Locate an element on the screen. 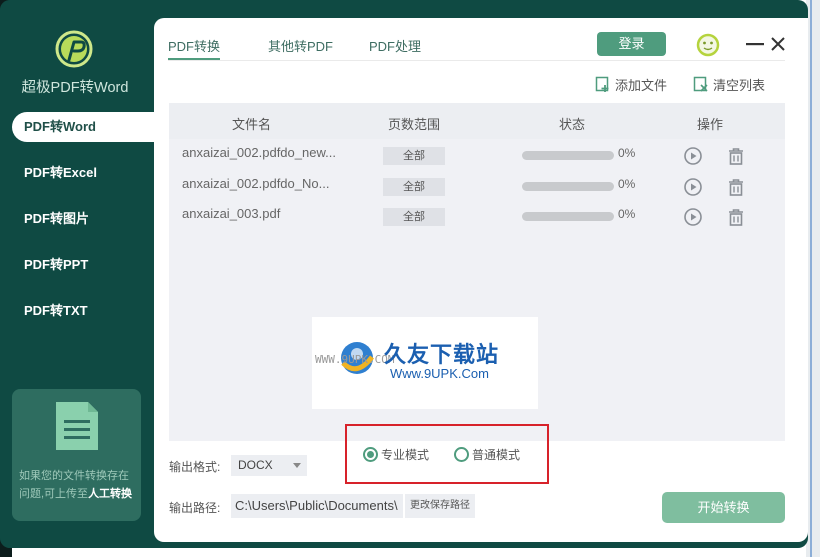  table-row: anxaizai_003.pdf 全部 0% is located at coordinates (477, 215).